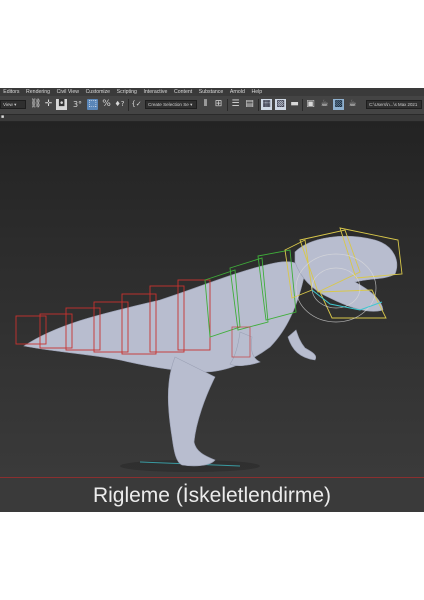 This screenshot has height=600, width=424. Describe the element at coordinates (266, 104) in the screenshot. I see `curve-editor-icon: ▦` at that location.